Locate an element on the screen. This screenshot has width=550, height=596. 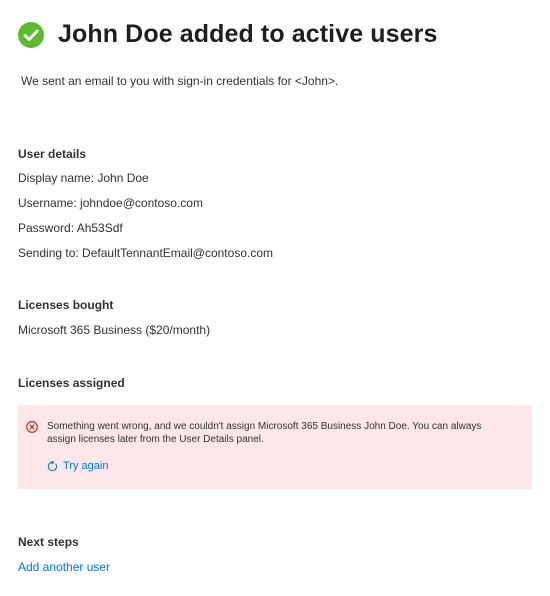
checkmark-circle-icon is located at coordinates (31, 34).